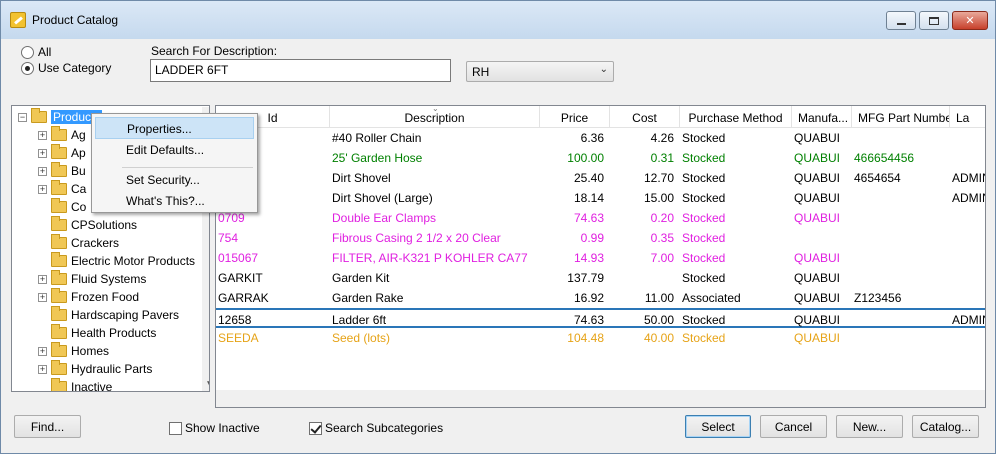 Image resolution: width=996 pixels, height=454 pixels. Describe the element at coordinates (92, 279) in the screenshot. I see `tree-node: + Fluid Systems` at that location.